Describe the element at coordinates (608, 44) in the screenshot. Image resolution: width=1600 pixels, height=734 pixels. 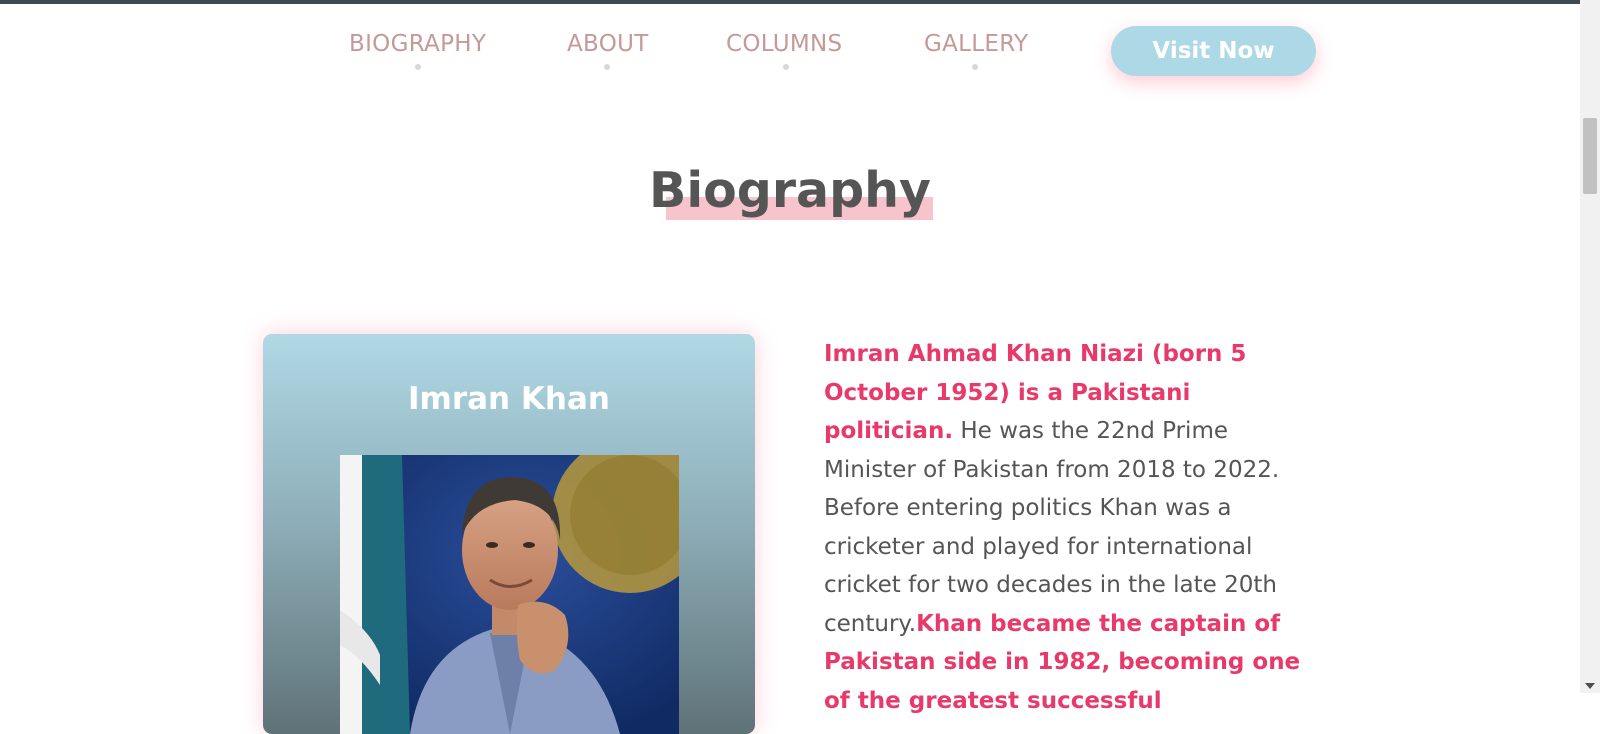
I see `nav-item-about: ABOUT` at that location.